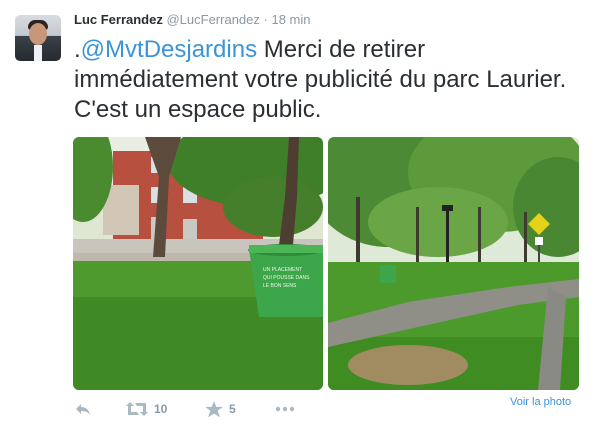  I want to click on more-button, so click(285, 409).